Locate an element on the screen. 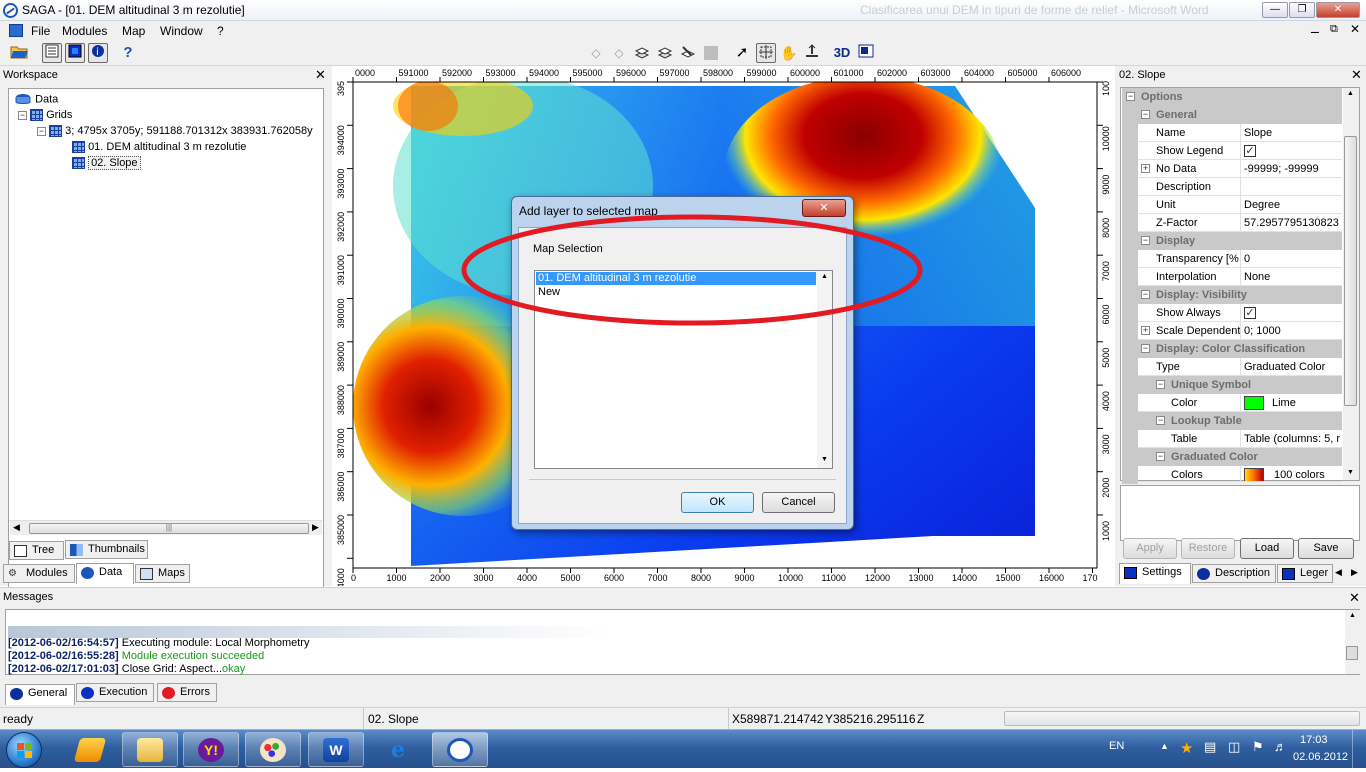 This screenshot has height=772, width=1366. taskbar-app-explorer is located at coordinates (150, 749).